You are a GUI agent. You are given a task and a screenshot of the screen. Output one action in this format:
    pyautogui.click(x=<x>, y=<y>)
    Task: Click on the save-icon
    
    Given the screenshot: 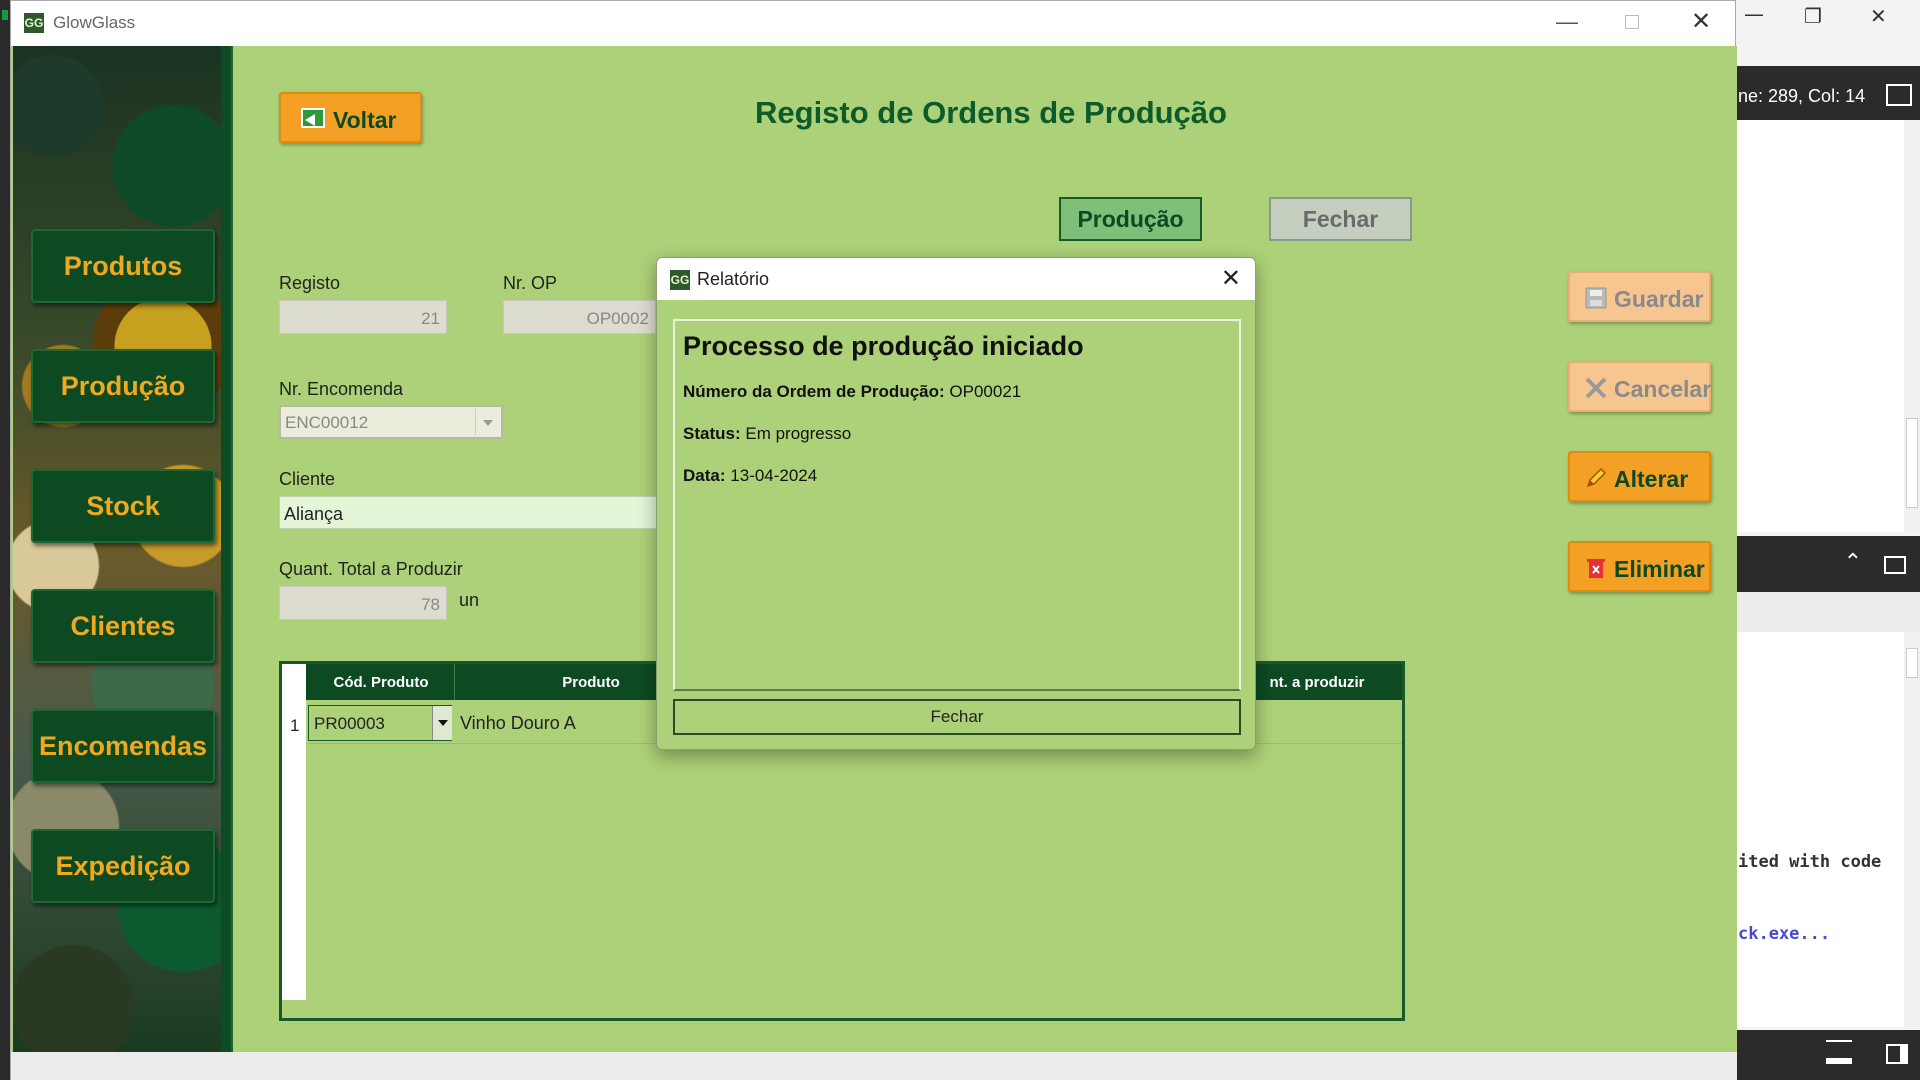 What is the action you would take?
    pyautogui.click(x=1596, y=298)
    